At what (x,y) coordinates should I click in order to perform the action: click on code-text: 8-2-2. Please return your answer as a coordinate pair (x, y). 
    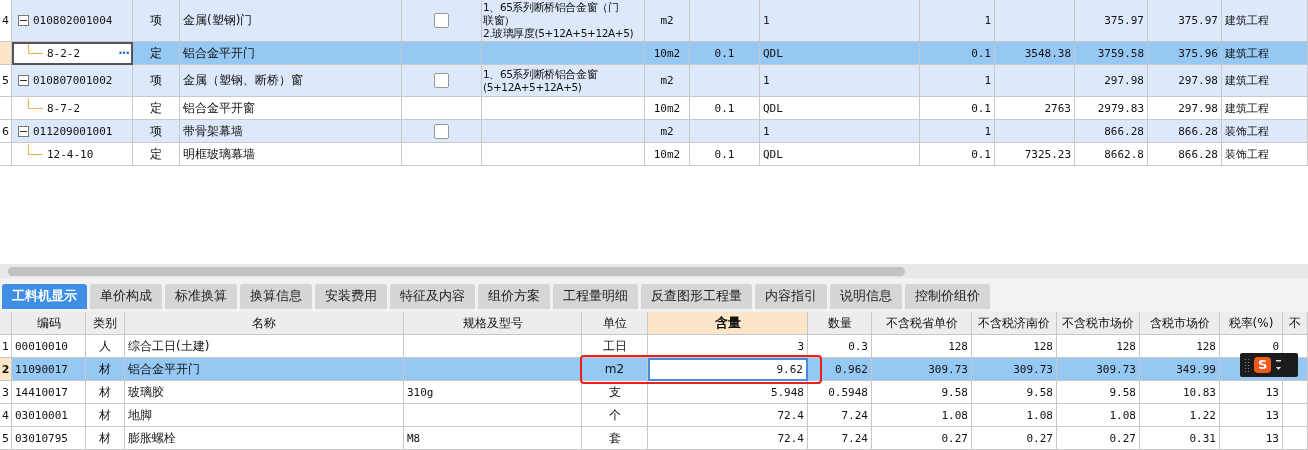
    Looking at the image, I should click on (64, 53).